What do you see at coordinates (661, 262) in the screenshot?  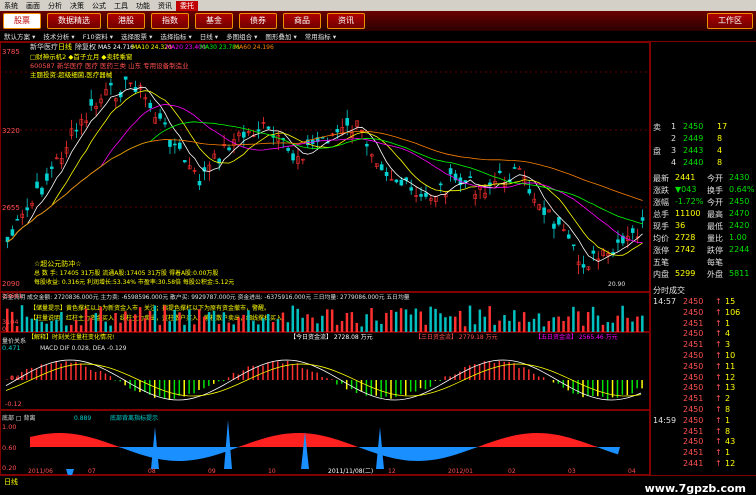 I see `stat-row-cell: 五笔` at bounding box center [661, 262].